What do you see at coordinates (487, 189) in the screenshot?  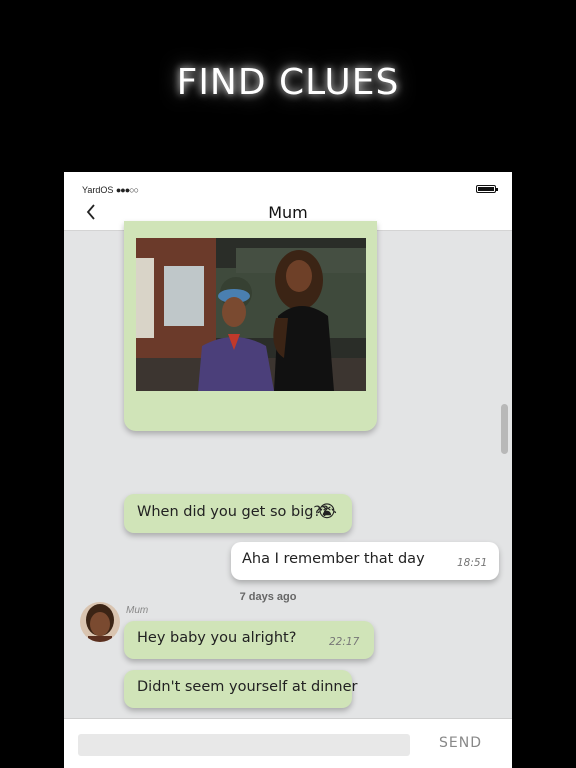 I see `battery-icon` at bounding box center [487, 189].